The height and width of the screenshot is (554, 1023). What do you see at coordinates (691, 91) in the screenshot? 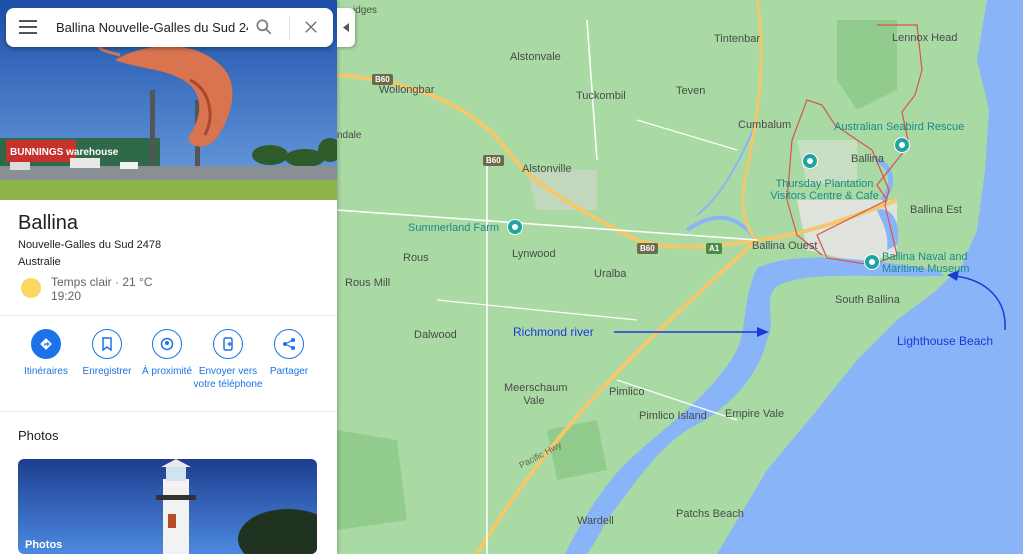
I see `place-label-teven: Teven` at bounding box center [691, 91].